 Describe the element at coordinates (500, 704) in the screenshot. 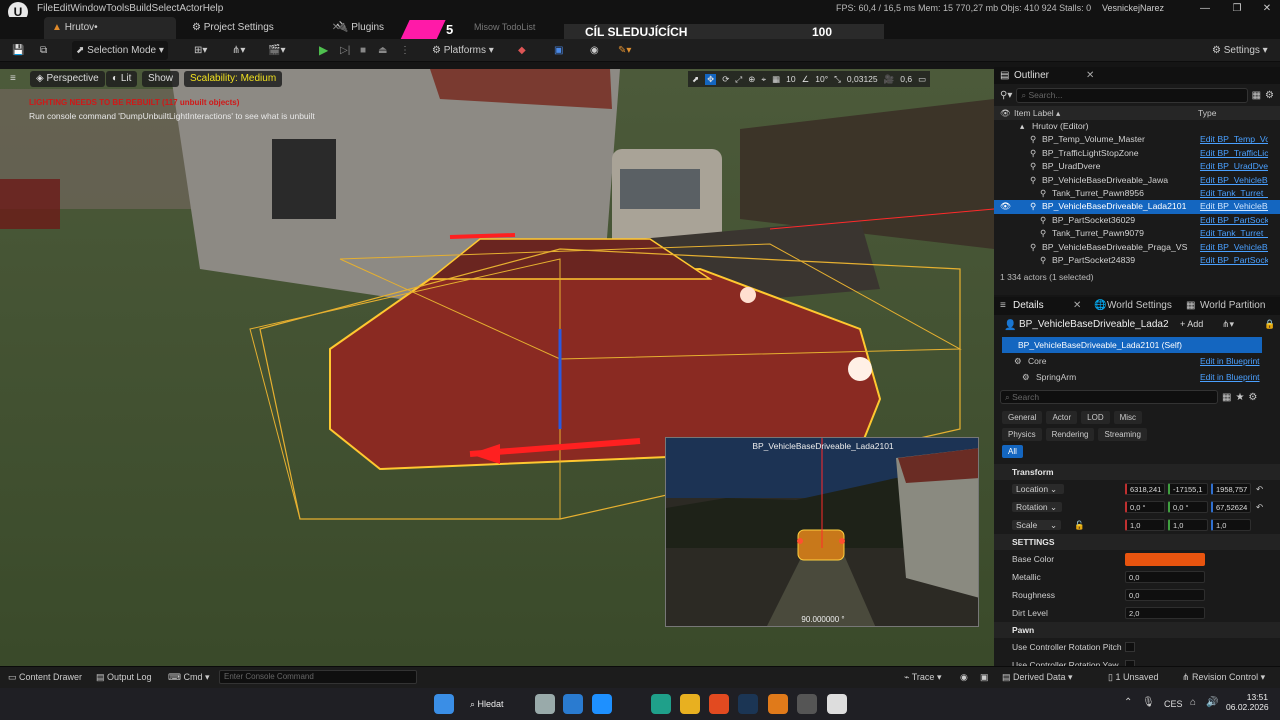

I see `taskbar-search: ⌕ Hledat` at that location.